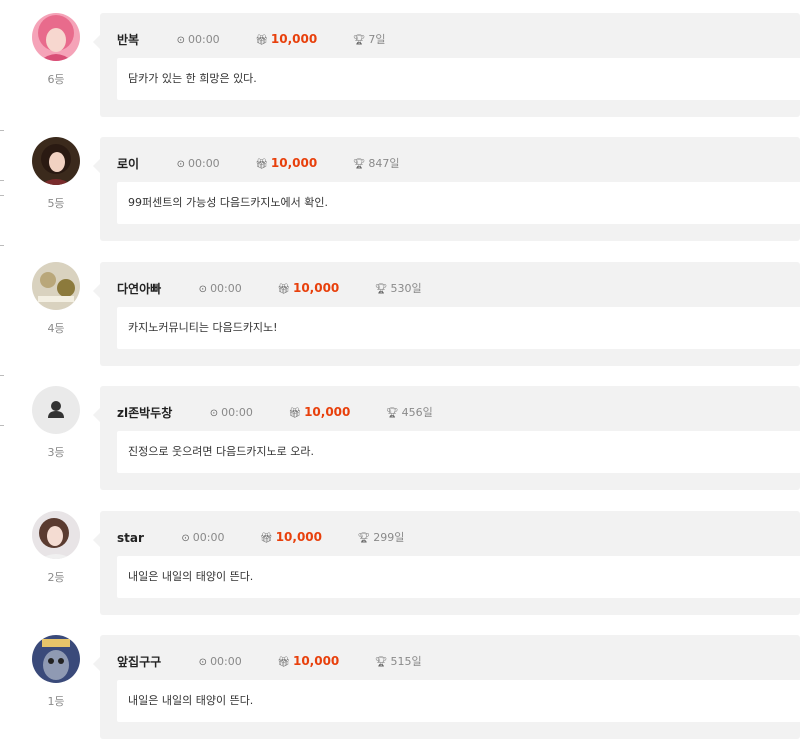 This screenshot has width=800, height=742. I want to click on entry-meta: 로이 ⊙ 00:00 🎁︎ 10,000 🏆︎ 847일, so click(258, 163).